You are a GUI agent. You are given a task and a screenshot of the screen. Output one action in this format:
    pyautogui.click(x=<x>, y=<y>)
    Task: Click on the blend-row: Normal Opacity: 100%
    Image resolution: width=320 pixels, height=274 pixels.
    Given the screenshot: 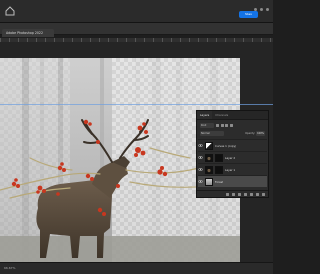 What is the action you would take?
    pyautogui.click(x=232, y=133)
    